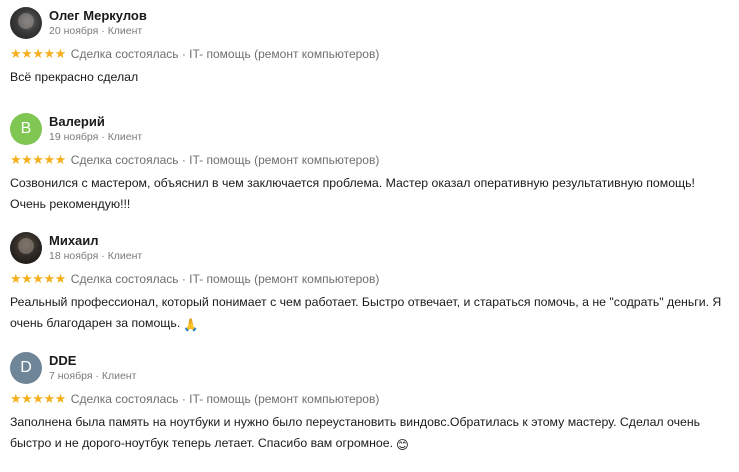 This screenshot has height=472, width=739. Describe the element at coordinates (74, 77) in the screenshot. I see `review-text-line: Всё прекрасно сделал` at that location.